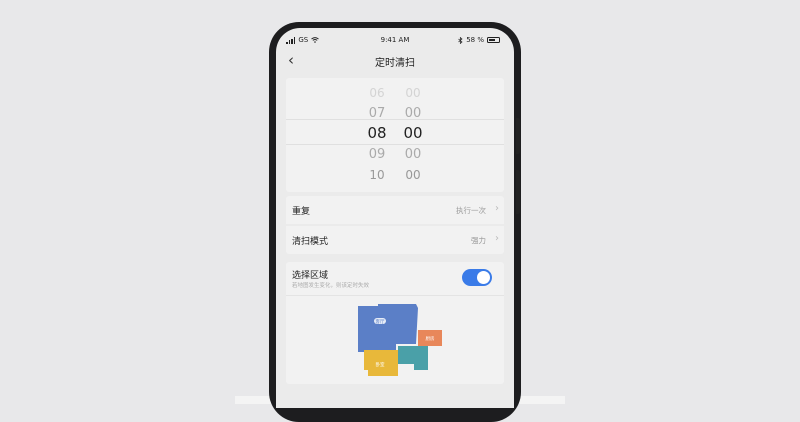  Describe the element at coordinates (395, 63) in the screenshot. I see `page-title: 定时清扫` at that location.